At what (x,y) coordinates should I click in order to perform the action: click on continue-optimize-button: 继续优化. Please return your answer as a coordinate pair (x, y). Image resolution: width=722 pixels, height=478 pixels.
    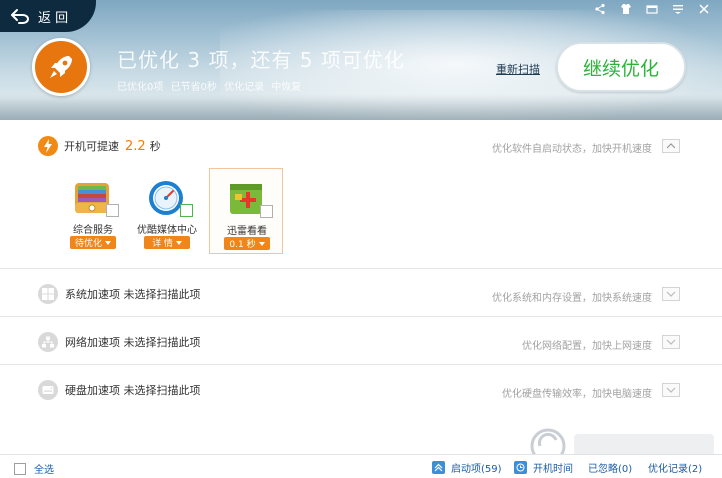
    Looking at the image, I should click on (621, 67).